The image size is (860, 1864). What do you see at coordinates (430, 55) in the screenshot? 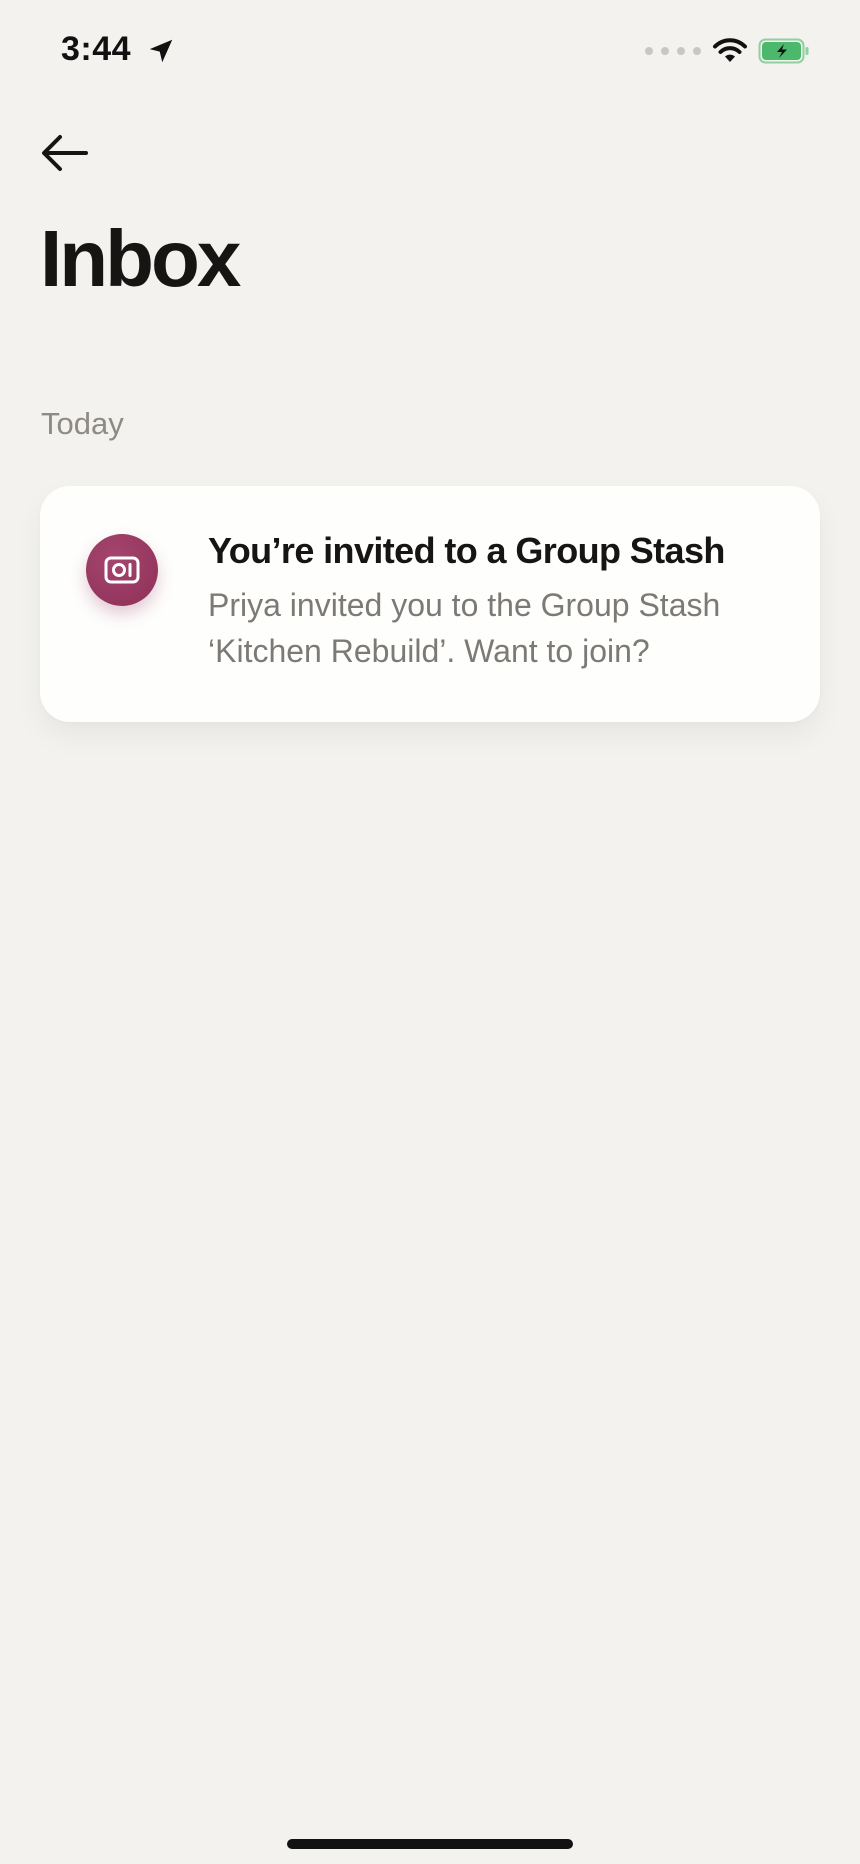
I see `status-bar: 3:44` at bounding box center [430, 55].